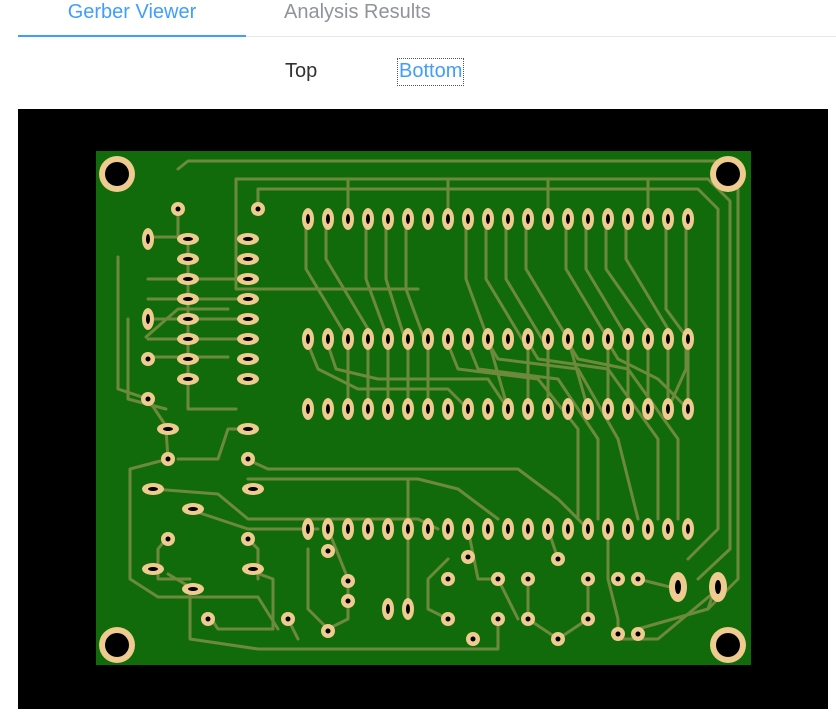 The height and width of the screenshot is (725, 836). I want to click on top-layer-button: Top, so click(301, 71).